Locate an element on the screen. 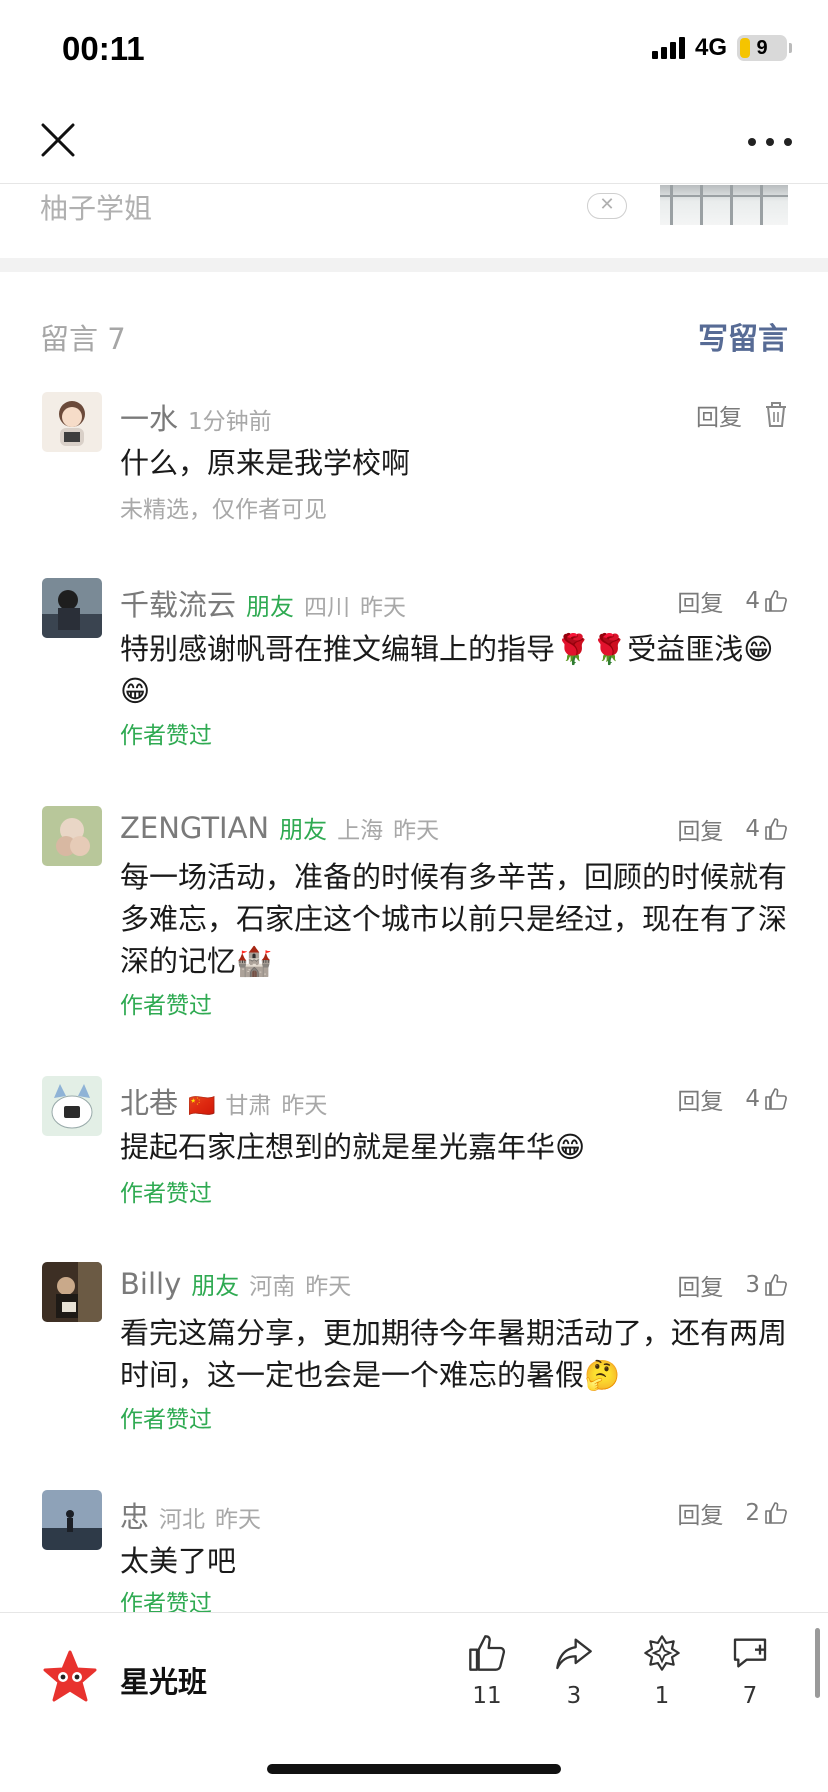  comment-text: 太美了吧 is located at coordinates (178, 1561).